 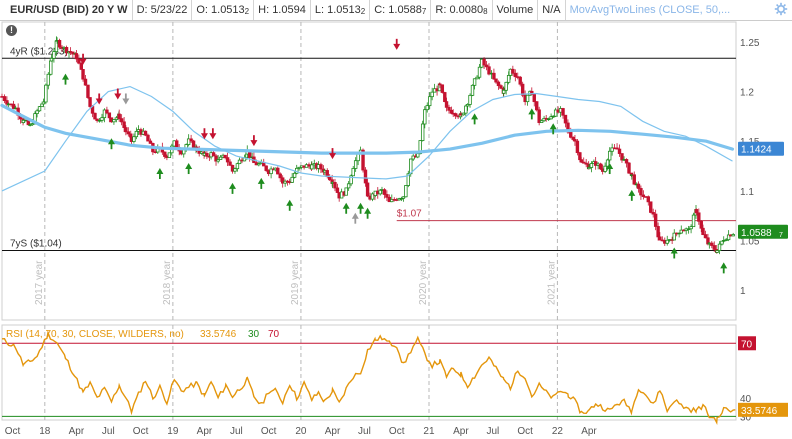 What do you see at coordinates (551, 282) in the screenshot?
I see `year-label: 2021 year` at bounding box center [551, 282].